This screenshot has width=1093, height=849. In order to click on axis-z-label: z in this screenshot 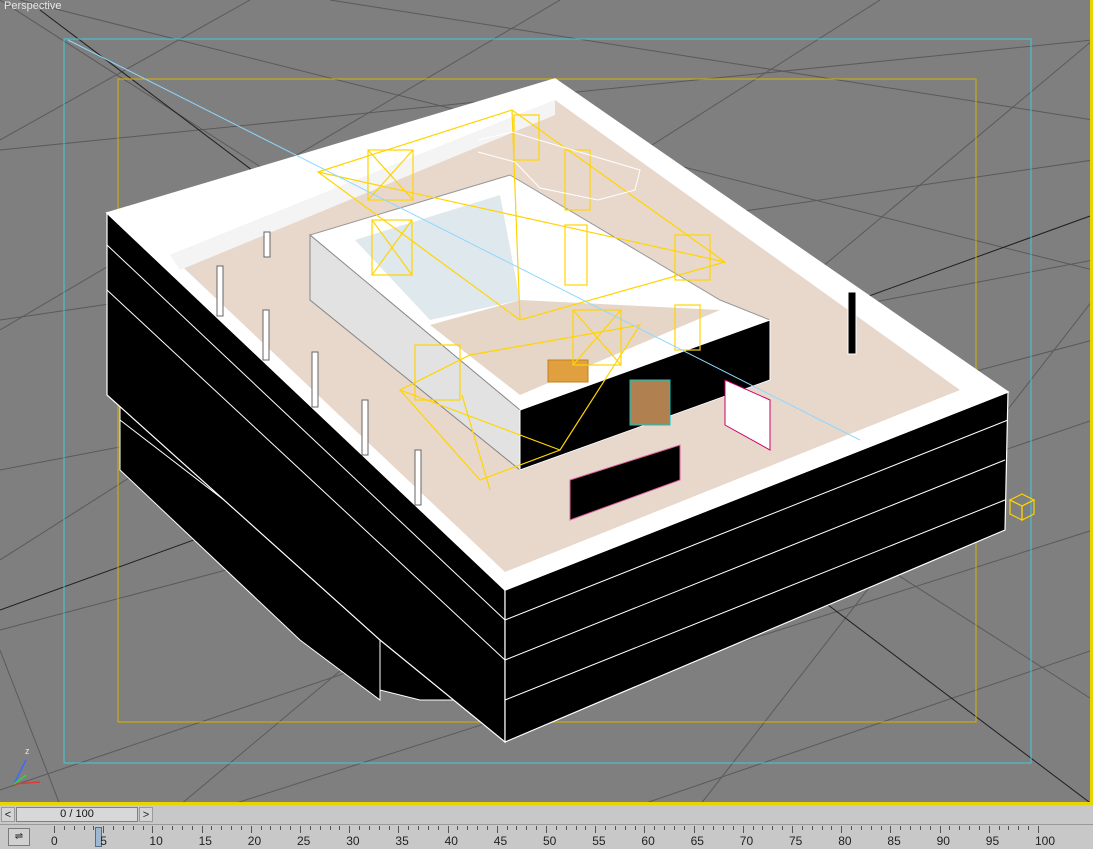, I will do `click(27, 751)`.